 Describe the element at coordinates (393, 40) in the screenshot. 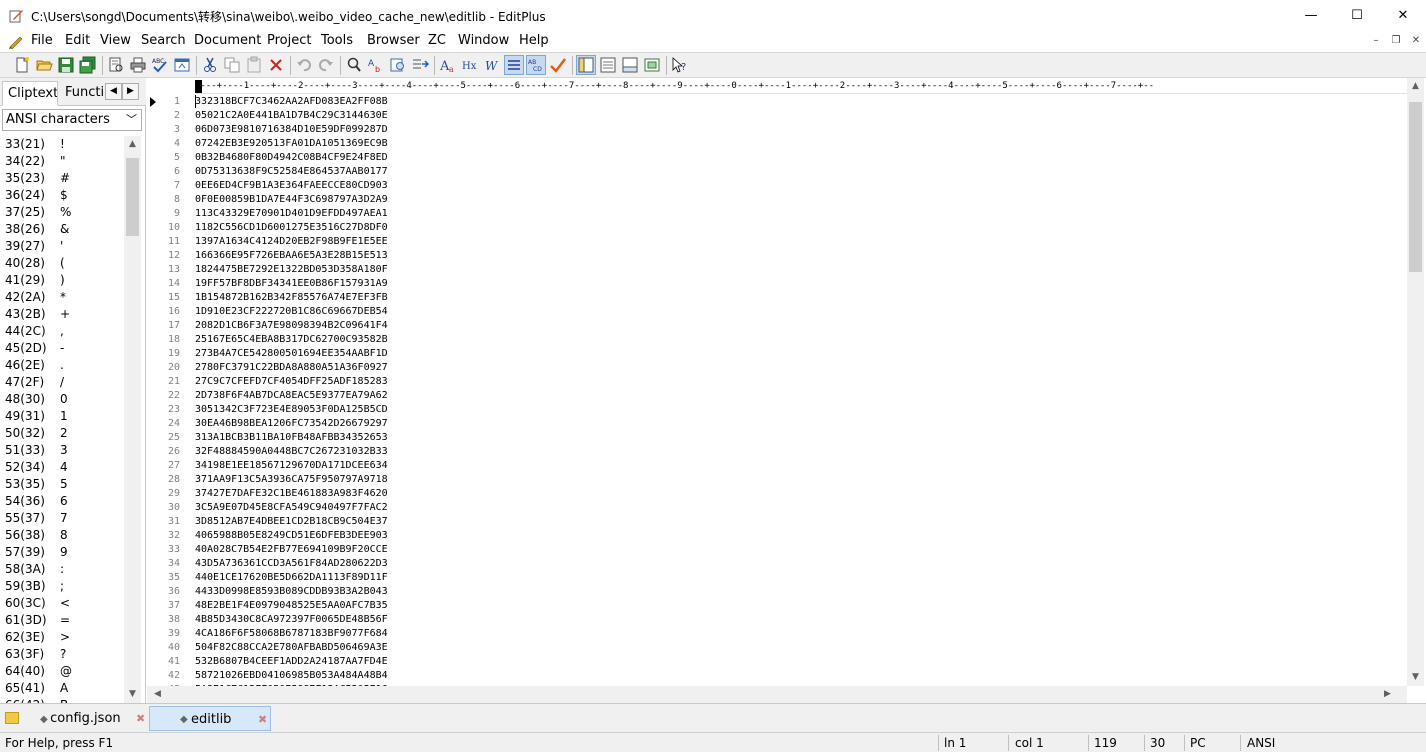

I see `menu-browser: Browser` at that location.